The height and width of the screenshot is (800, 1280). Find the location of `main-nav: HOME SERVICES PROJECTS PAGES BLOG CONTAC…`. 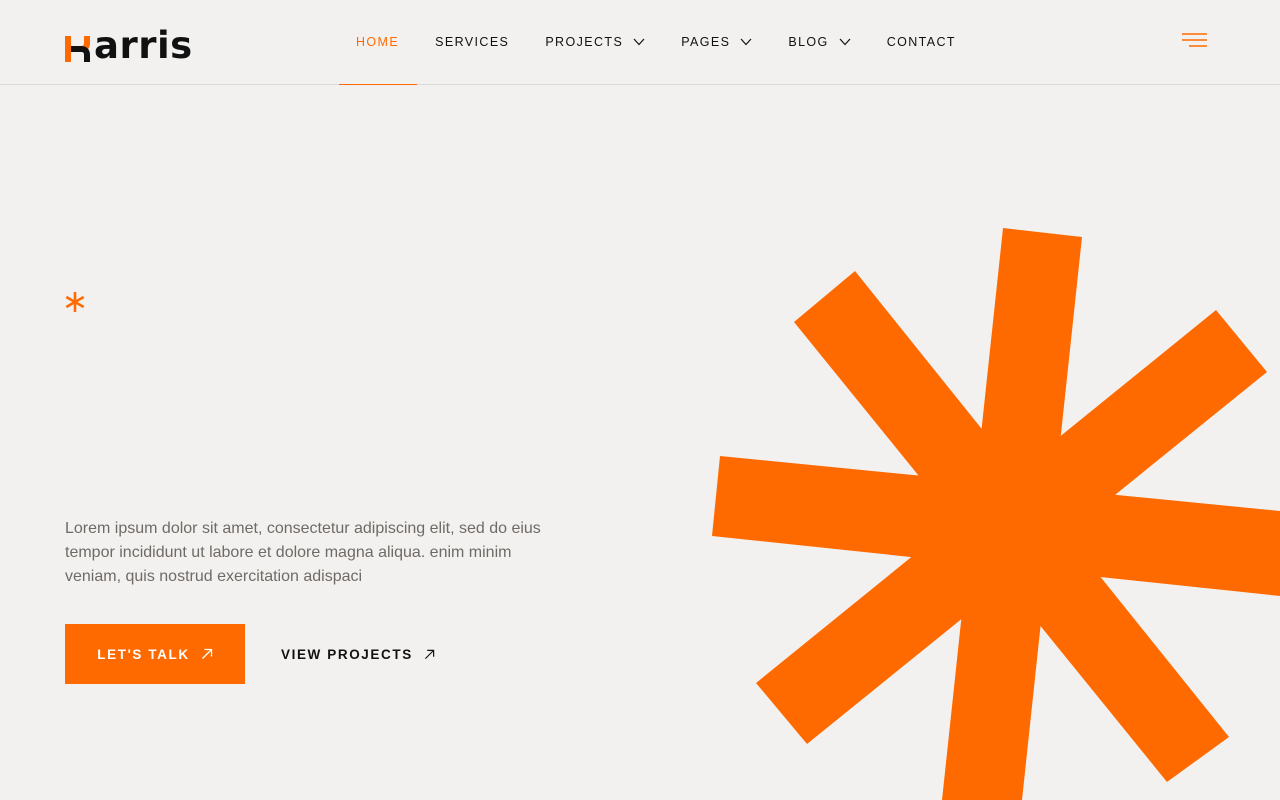

main-nav: HOME SERVICES PROJECTS PAGES BLOG CONTAC… is located at coordinates (656, 42).